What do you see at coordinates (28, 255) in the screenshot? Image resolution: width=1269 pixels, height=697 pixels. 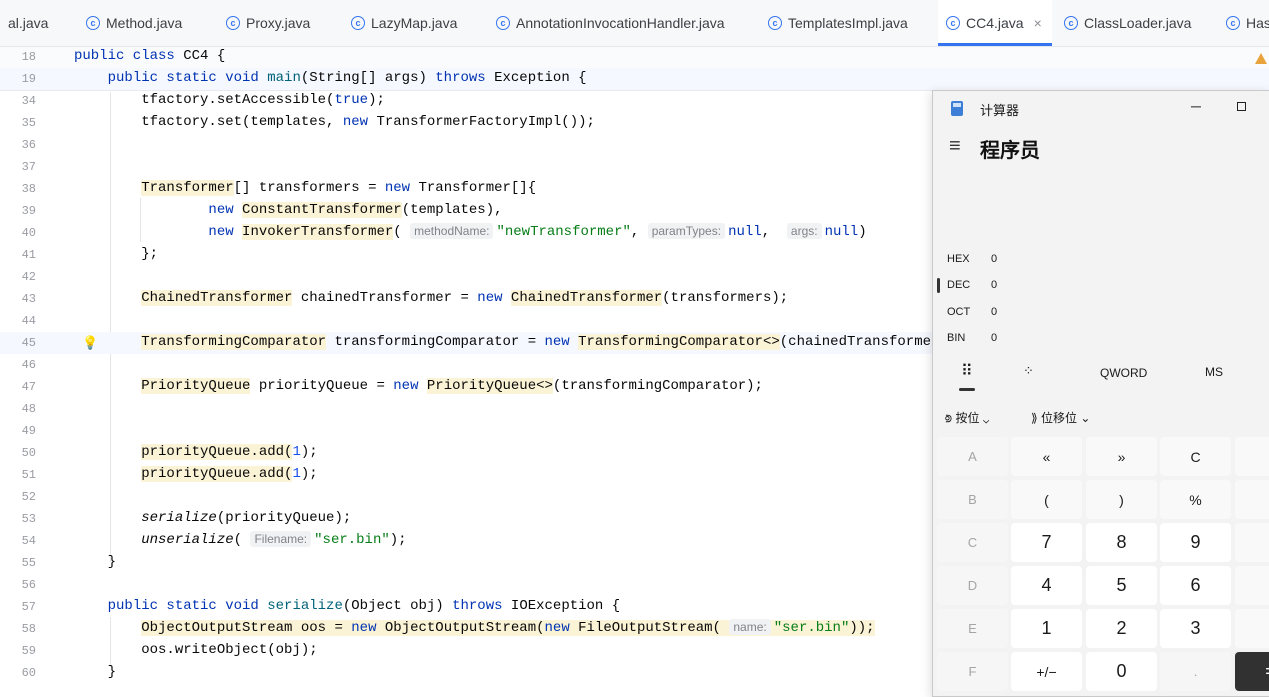 I see `line-number: 41` at bounding box center [28, 255].